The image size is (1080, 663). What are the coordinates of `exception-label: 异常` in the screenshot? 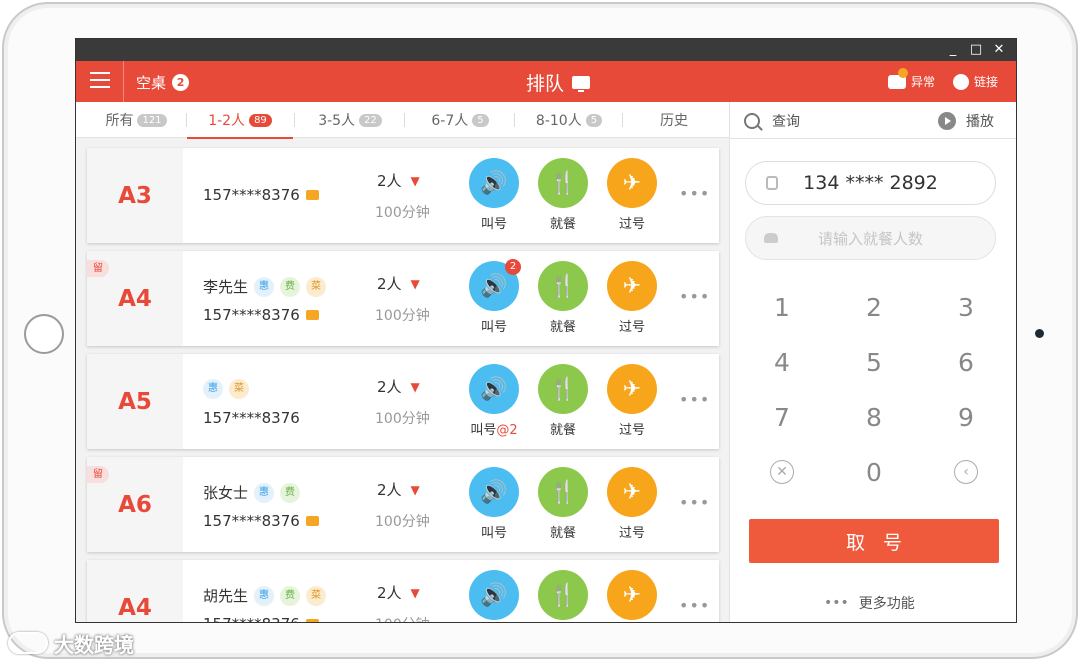 It's located at (923, 82).